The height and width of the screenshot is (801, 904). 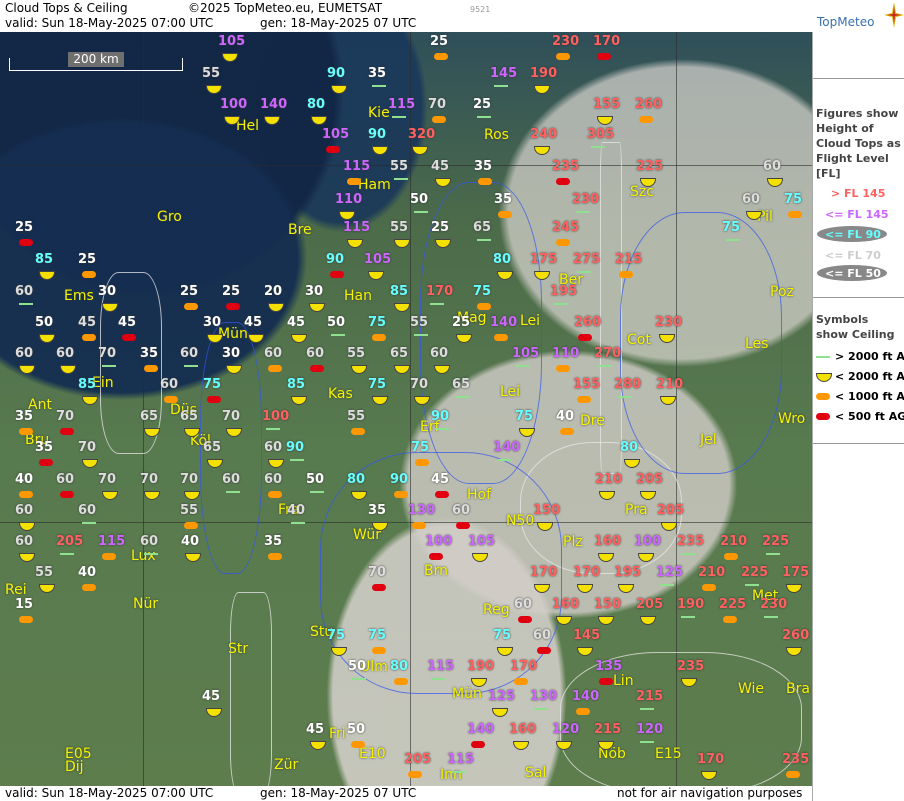 I want to click on city-label: Cot, so click(x=639, y=340).